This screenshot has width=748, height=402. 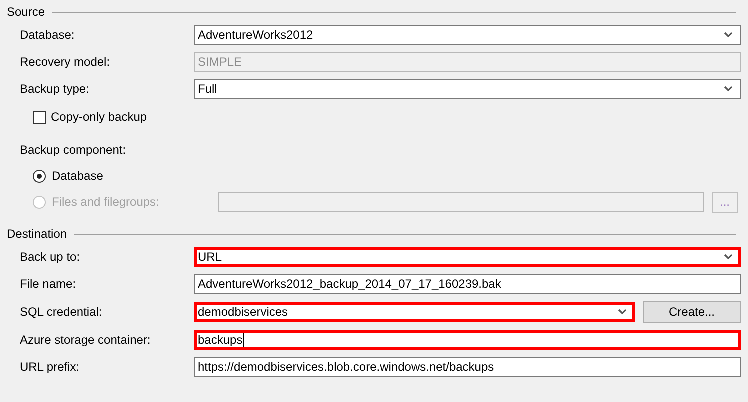 What do you see at coordinates (65, 62) in the screenshot?
I see `field-label: Recovery model:` at bounding box center [65, 62].